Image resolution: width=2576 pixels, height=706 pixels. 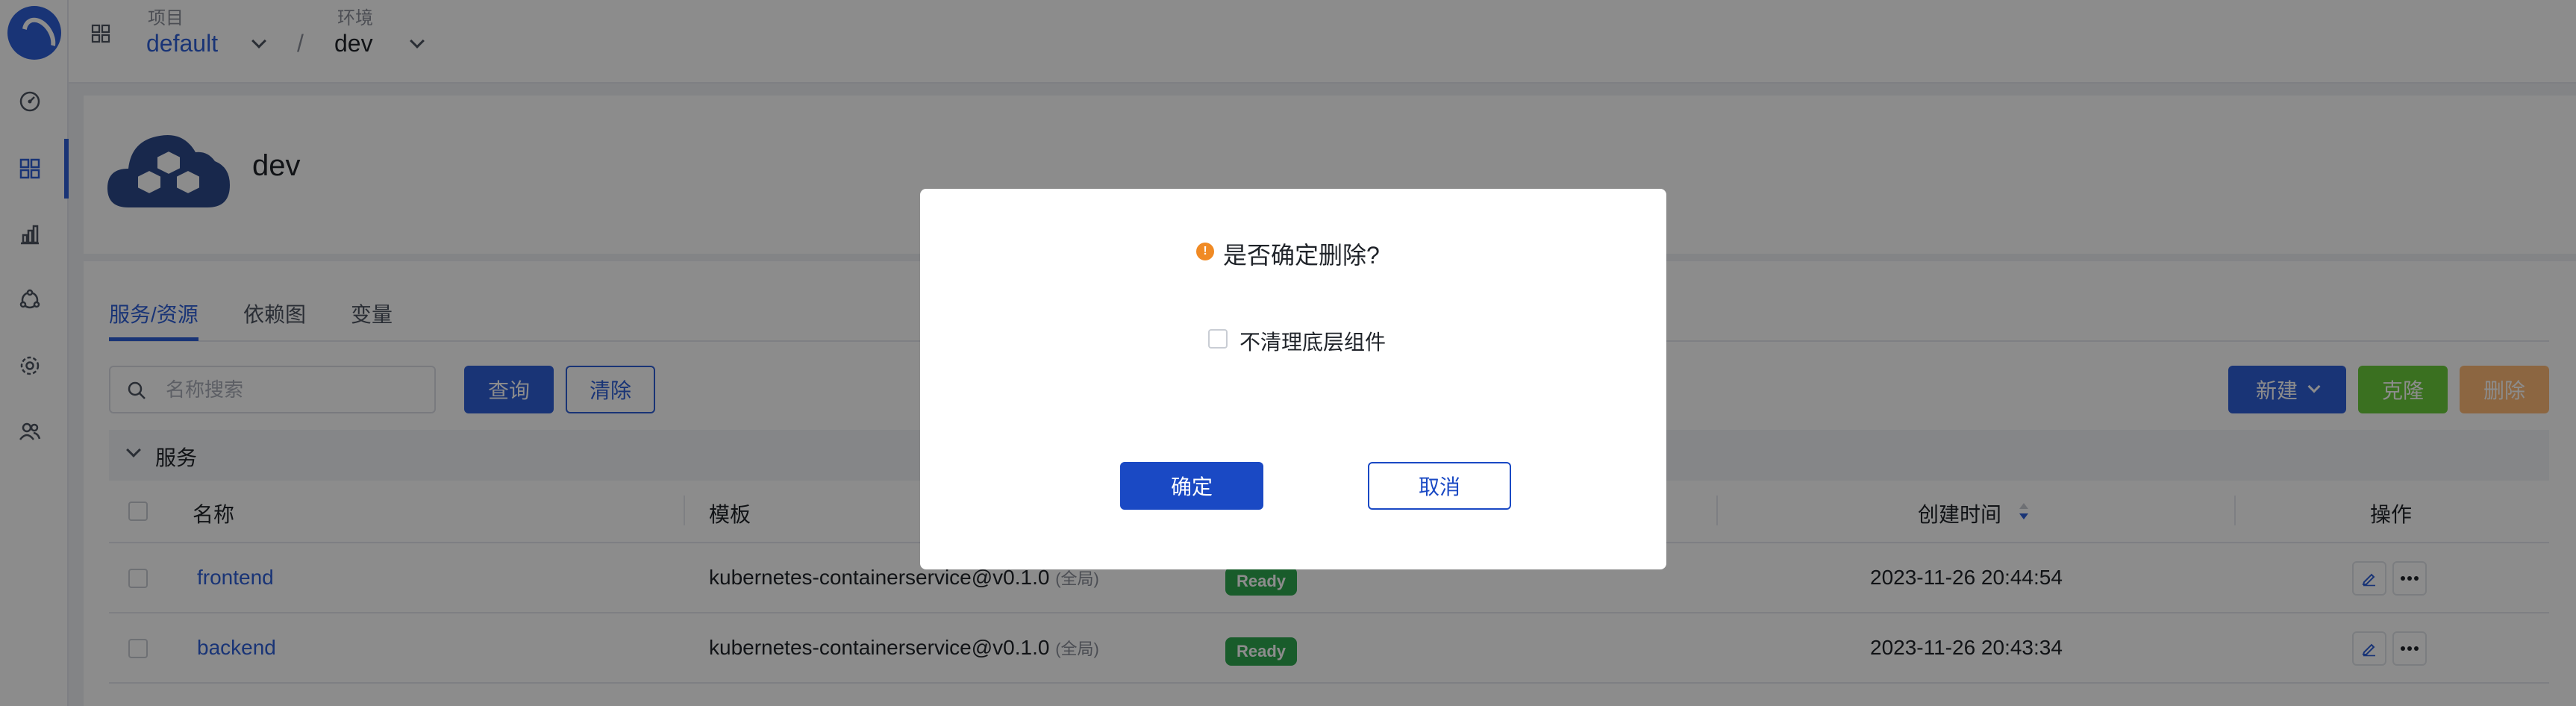 What do you see at coordinates (1301, 255) in the screenshot?
I see `dialog-title: 是否确定删除?` at bounding box center [1301, 255].